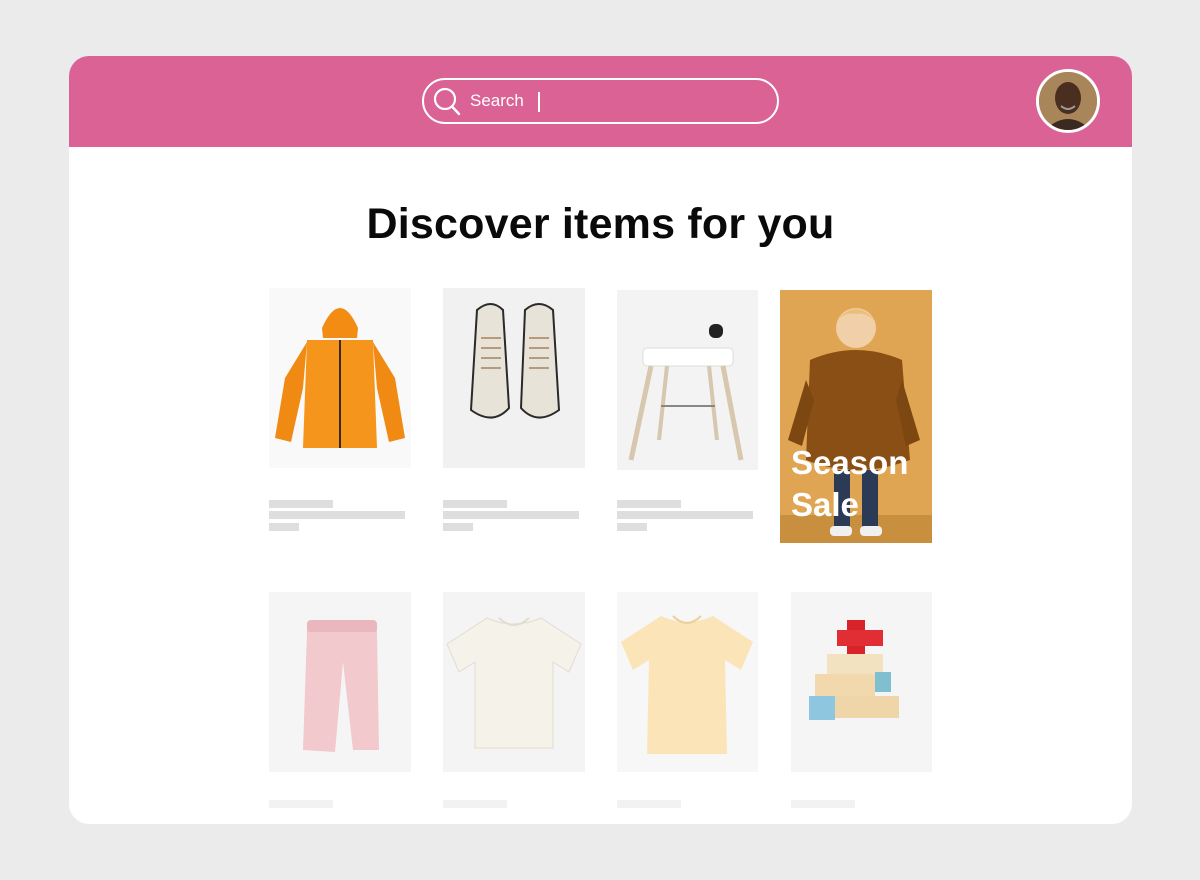 Image resolution: width=1200 pixels, height=880 pixels. Describe the element at coordinates (447, 101) in the screenshot. I see `search-icon` at that location.